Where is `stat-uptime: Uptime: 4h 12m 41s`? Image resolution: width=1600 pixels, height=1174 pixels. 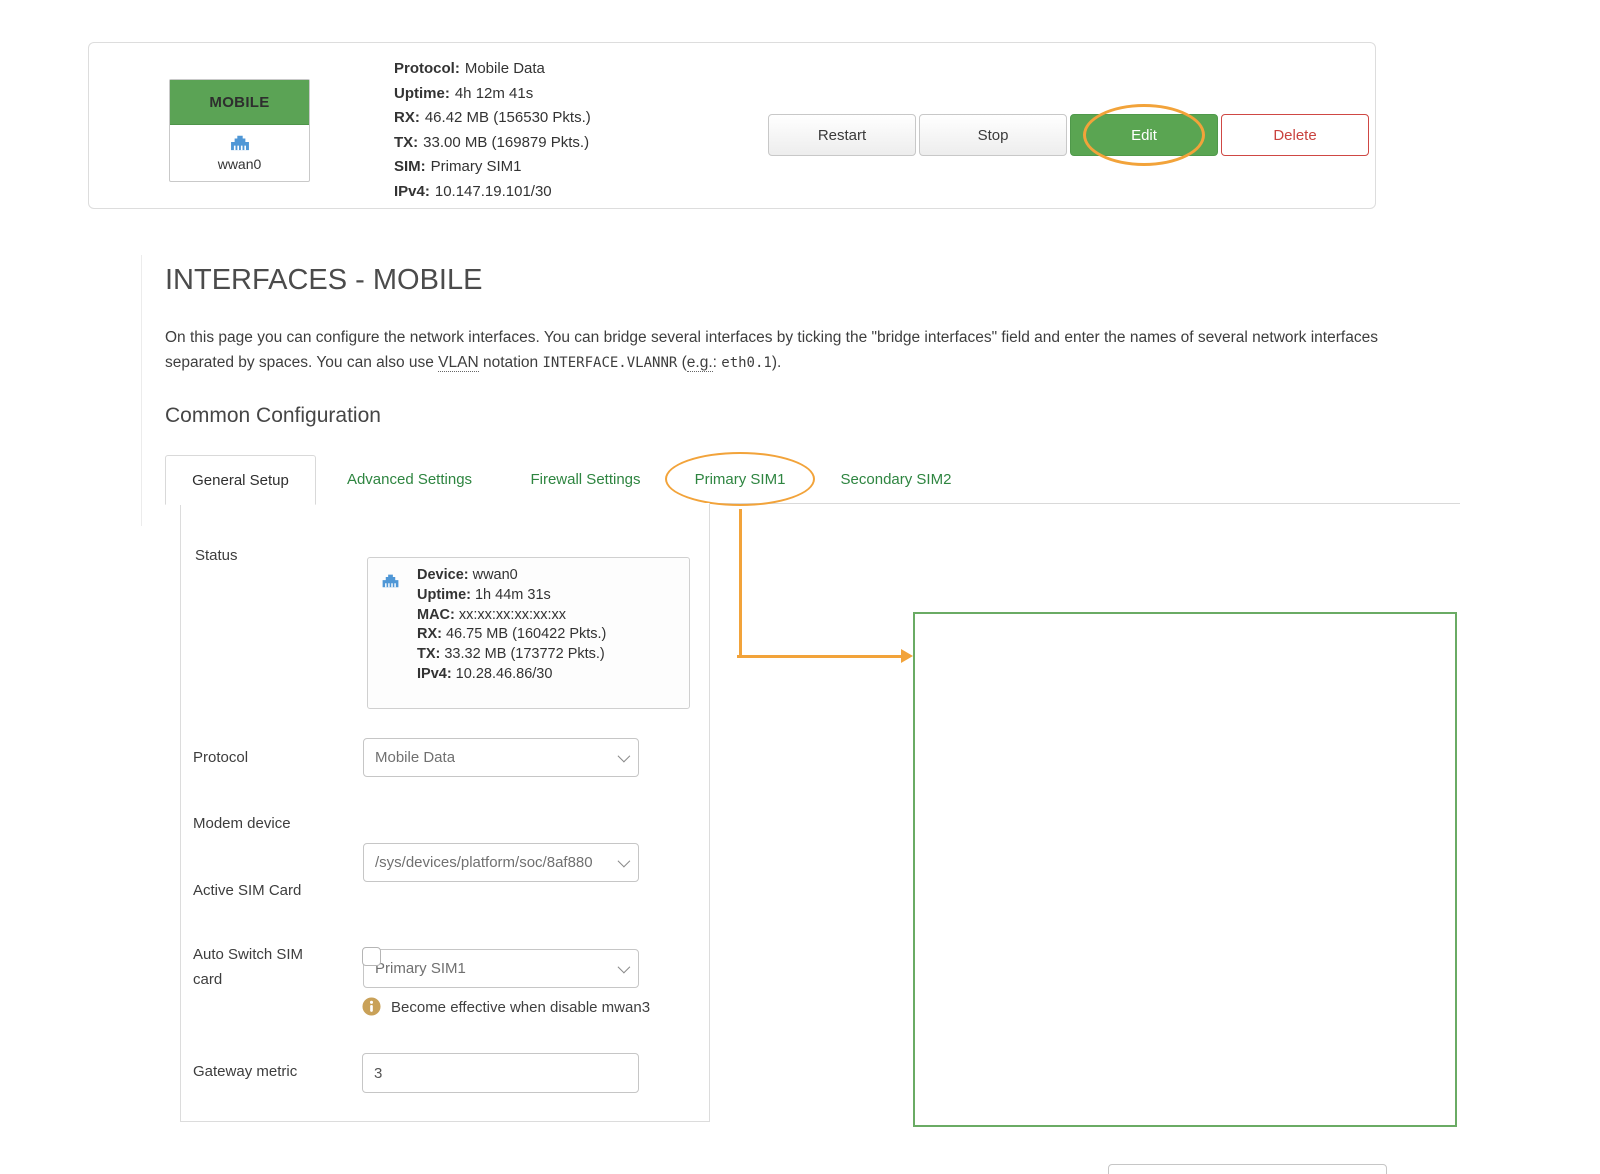
stat-uptime: Uptime: 4h 12m 41s is located at coordinates (464, 93).